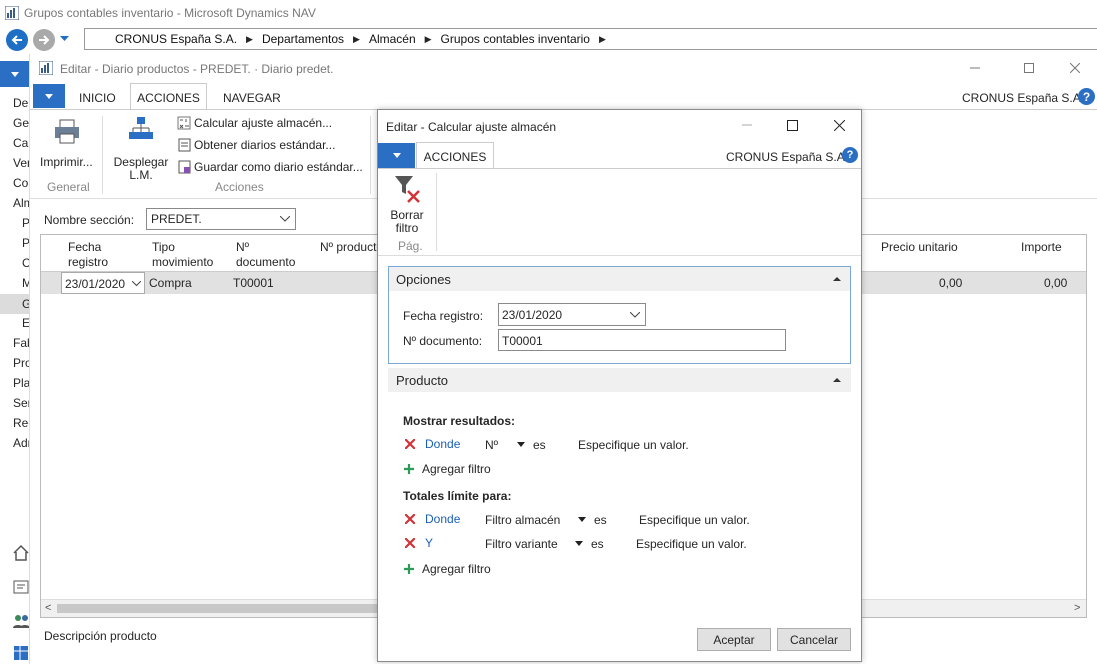 This screenshot has height=664, width=1097. I want to click on col-header-doc: Nº documento, so click(271, 255).